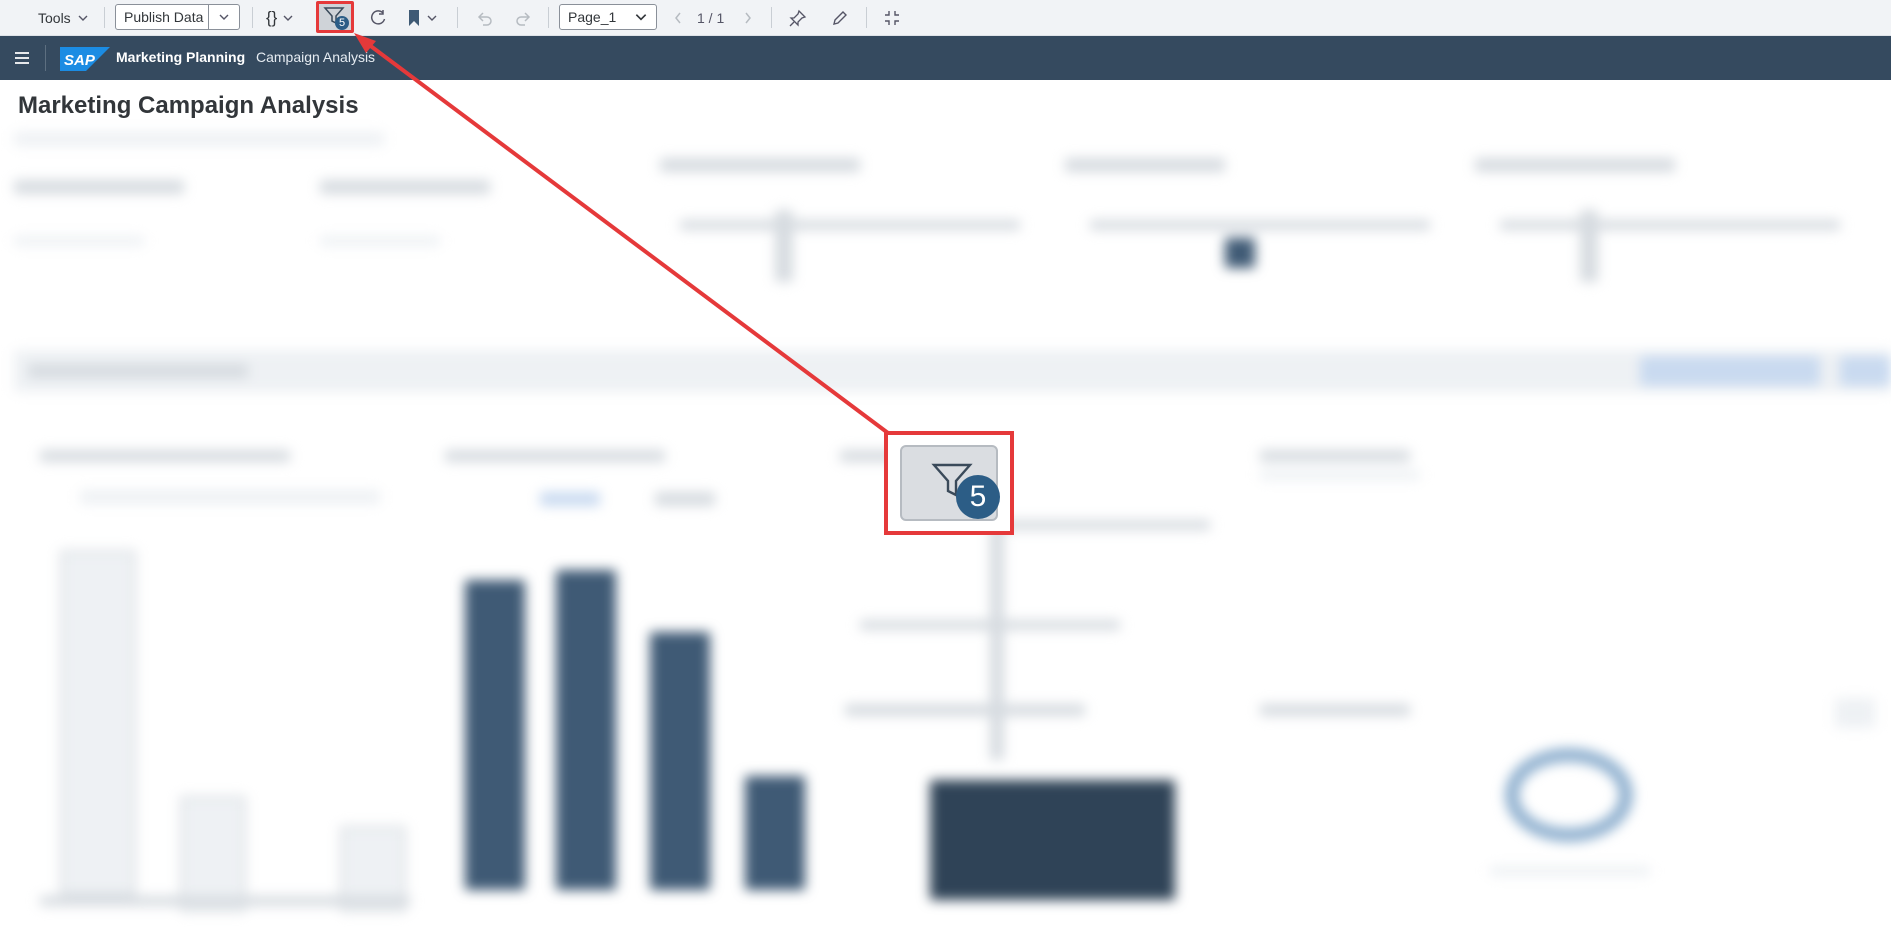 The width and height of the screenshot is (1891, 927). What do you see at coordinates (80, 60) in the screenshot?
I see `sap-logo-text: SAP` at bounding box center [80, 60].